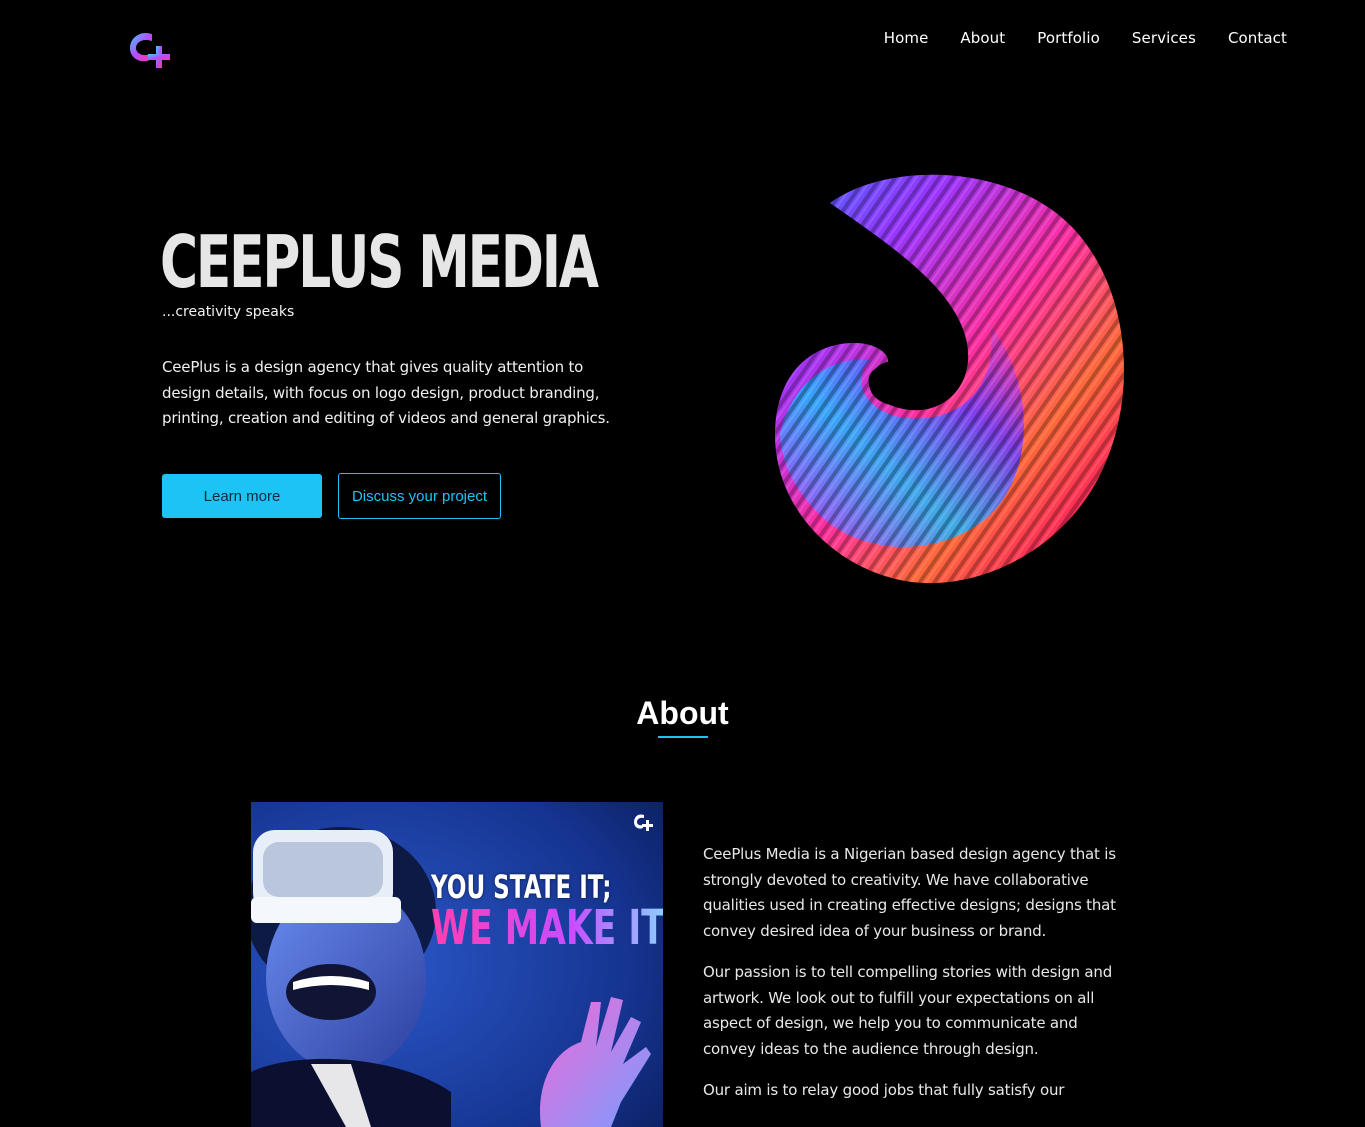 This screenshot has height=1127, width=1365. Describe the element at coordinates (1164, 38) in the screenshot. I see `nav-services: Services` at that location.